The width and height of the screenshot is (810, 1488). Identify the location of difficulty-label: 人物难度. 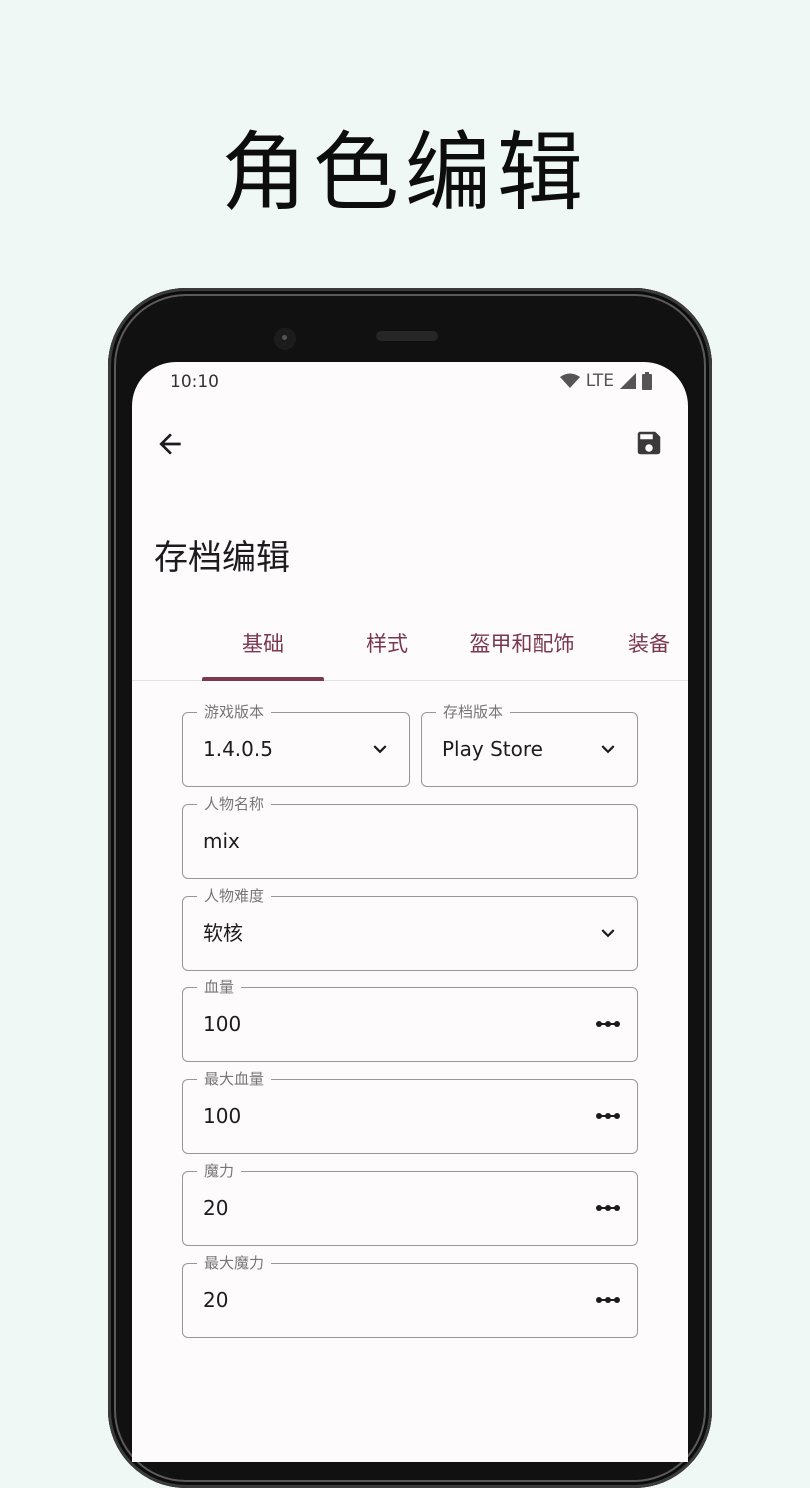
(234, 896).